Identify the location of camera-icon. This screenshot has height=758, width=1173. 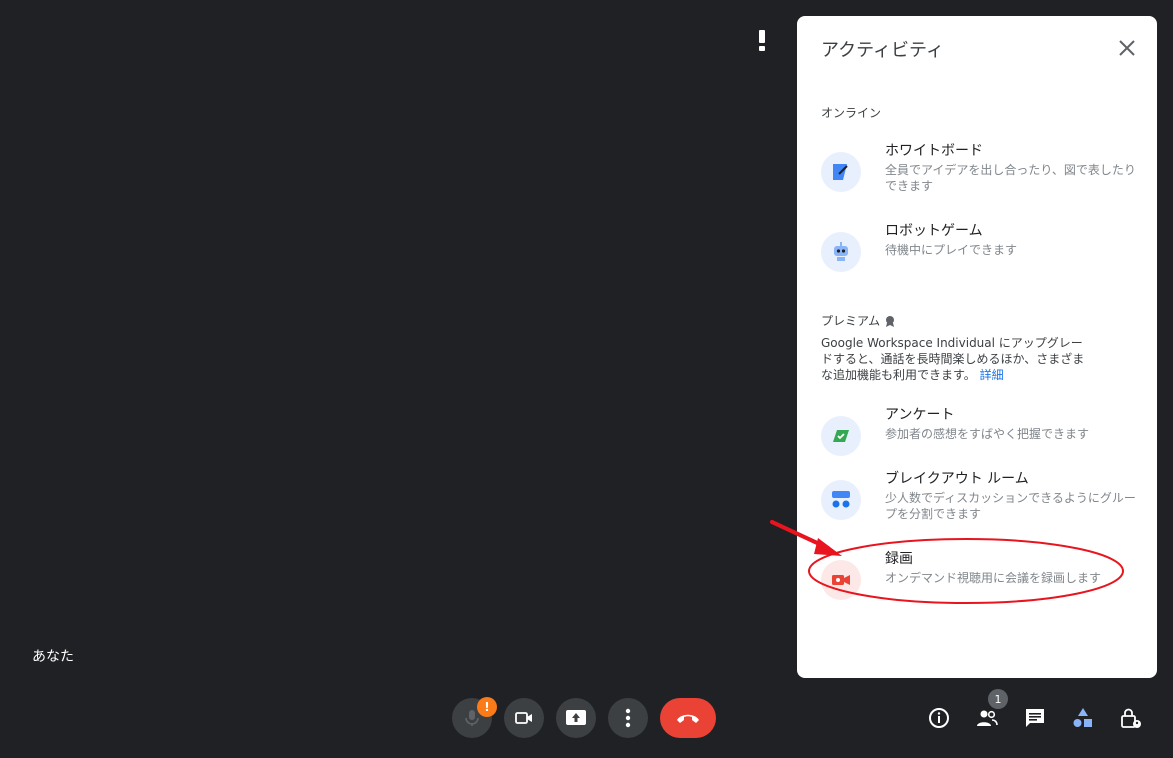
(523, 718).